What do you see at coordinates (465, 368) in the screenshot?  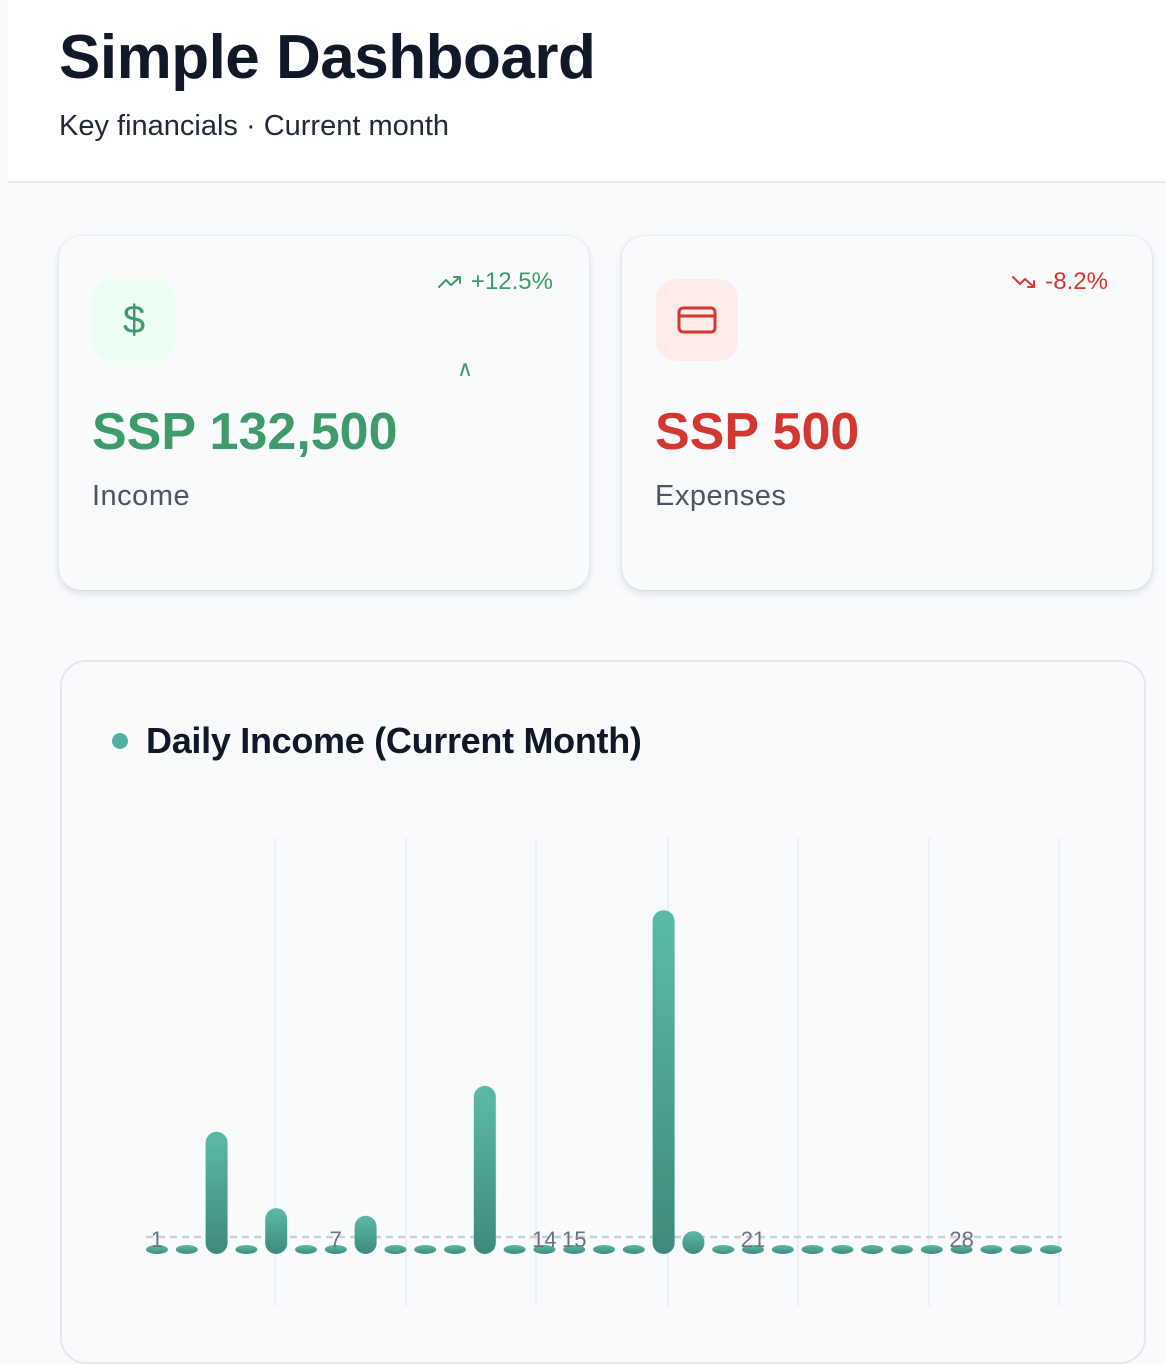 I see `caret-up-icon: ∧` at bounding box center [465, 368].